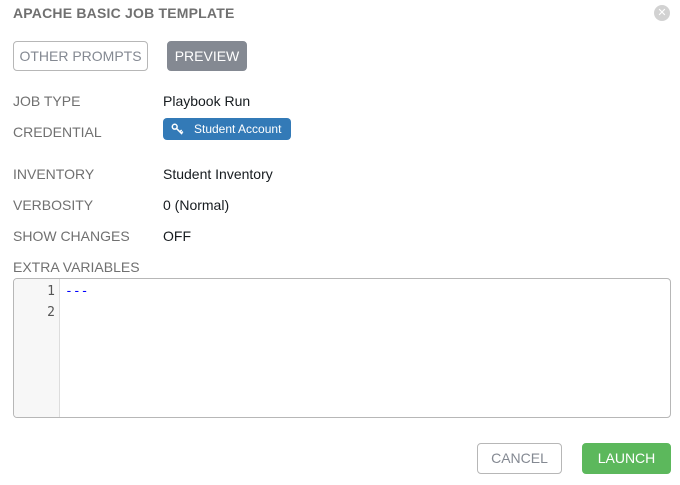 The height and width of the screenshot is (485, 680). I want to click on job-type-label: JOB TYPE, so click(47, 101).